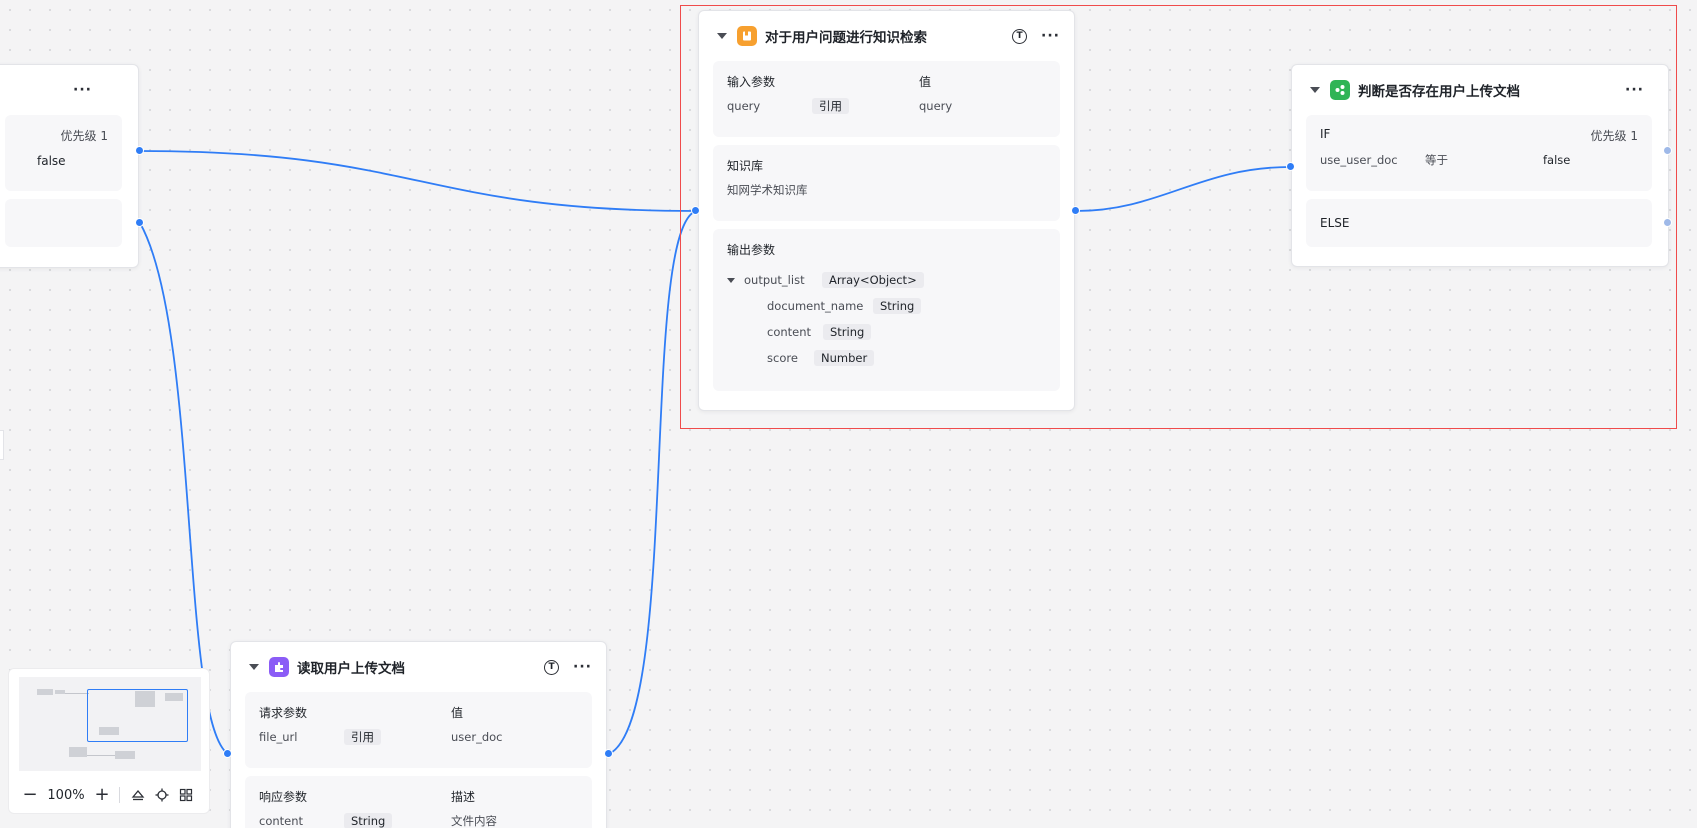  Describe the element at coordinates (139, 150) in the screenshot. I see `left-node-port-if` at that location.